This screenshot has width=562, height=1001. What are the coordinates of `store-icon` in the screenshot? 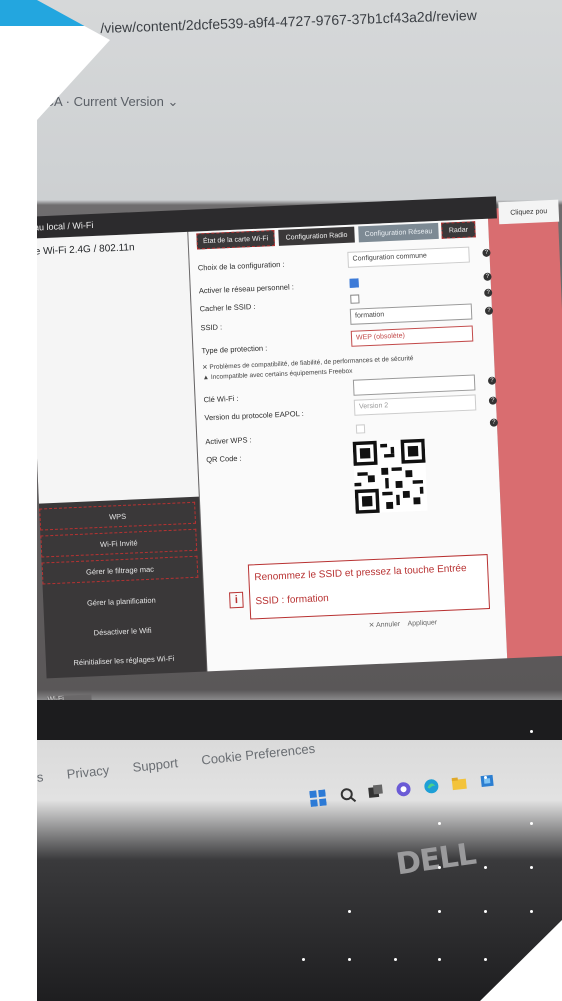 It's located at (487, 781).